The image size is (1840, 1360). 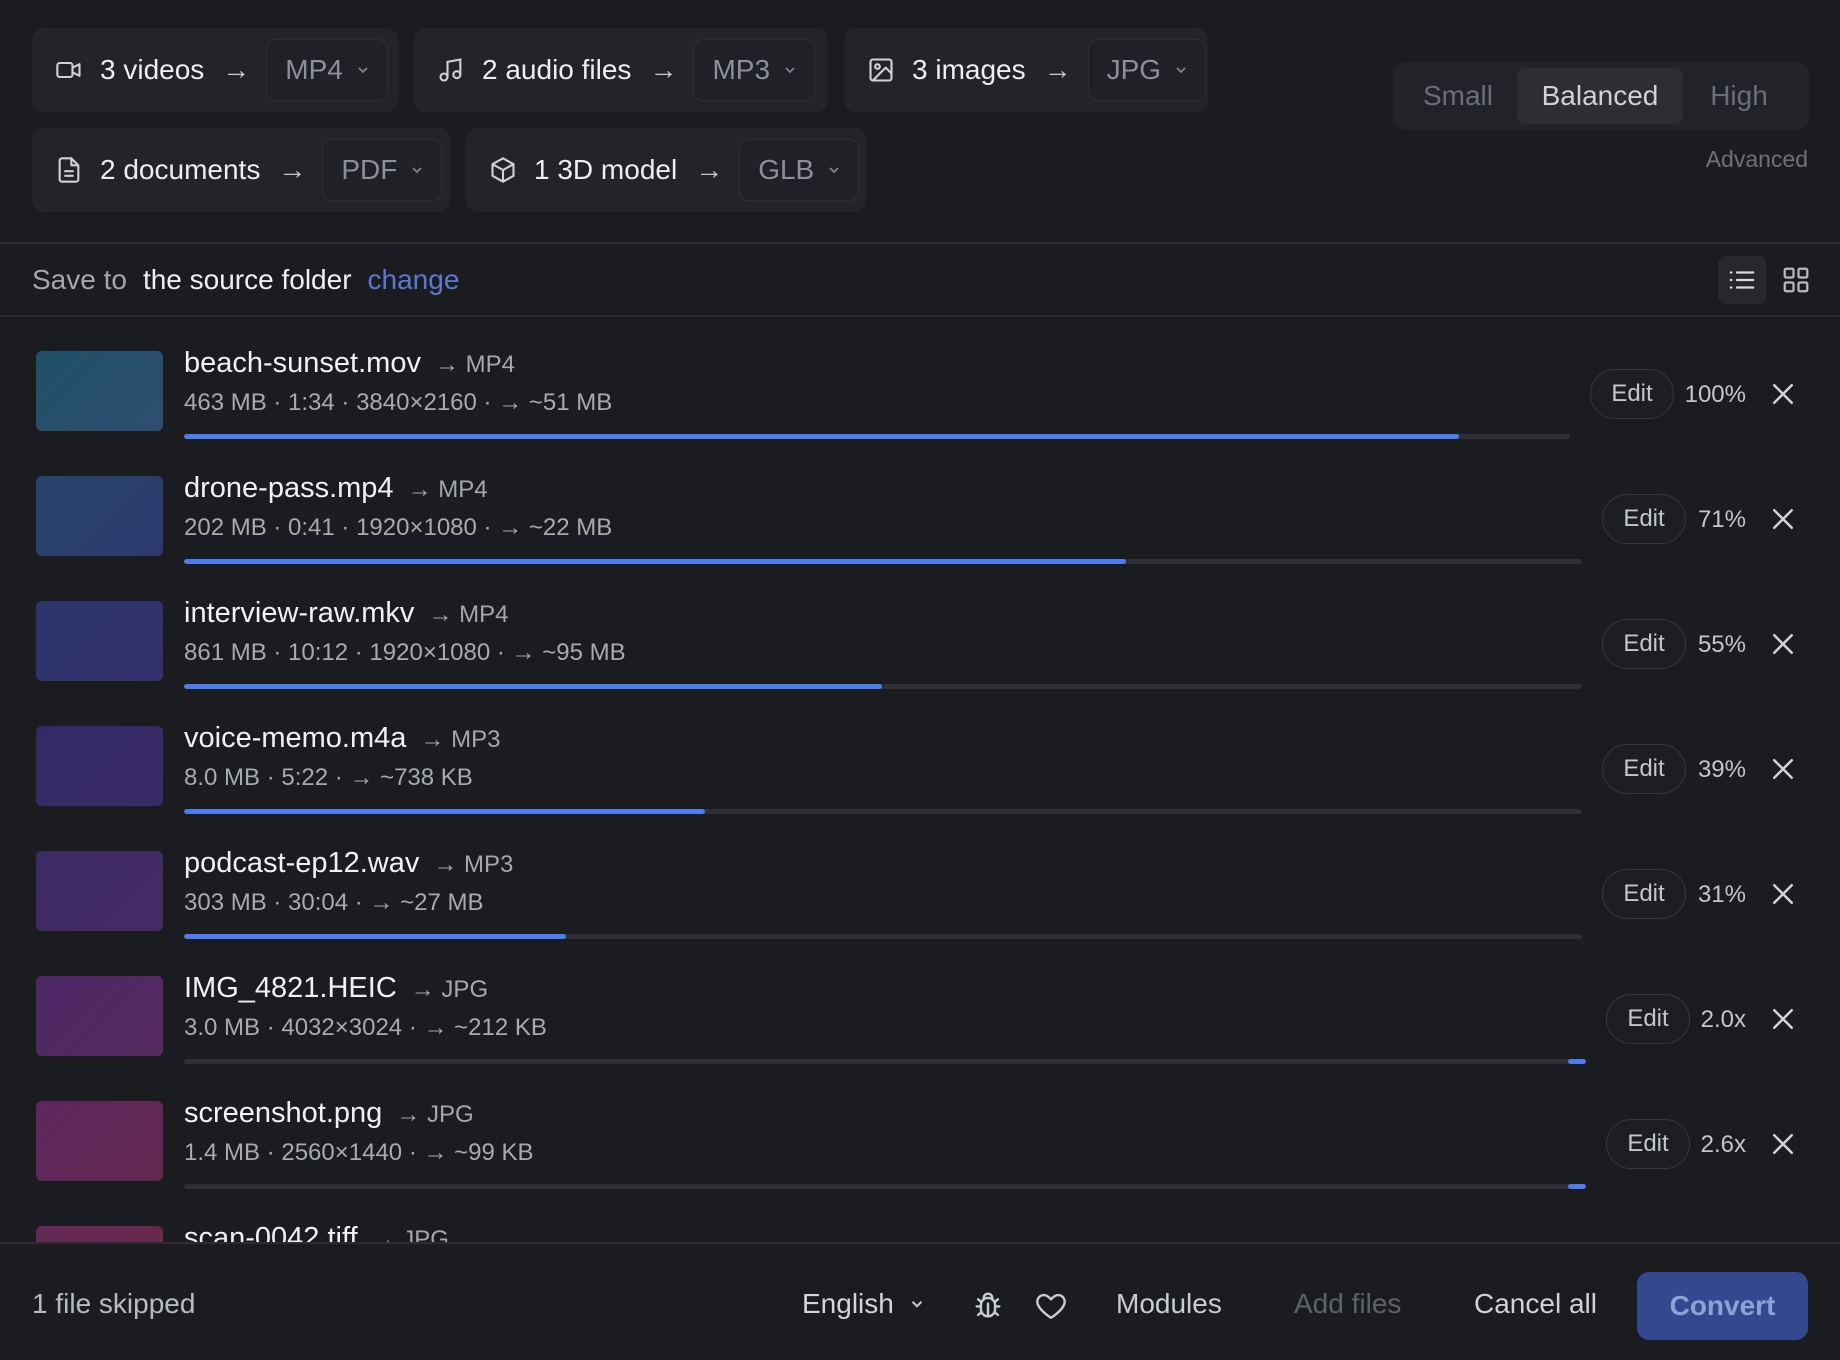 I want to click on format-select-documents: PDF, so click(x=382, y=170).